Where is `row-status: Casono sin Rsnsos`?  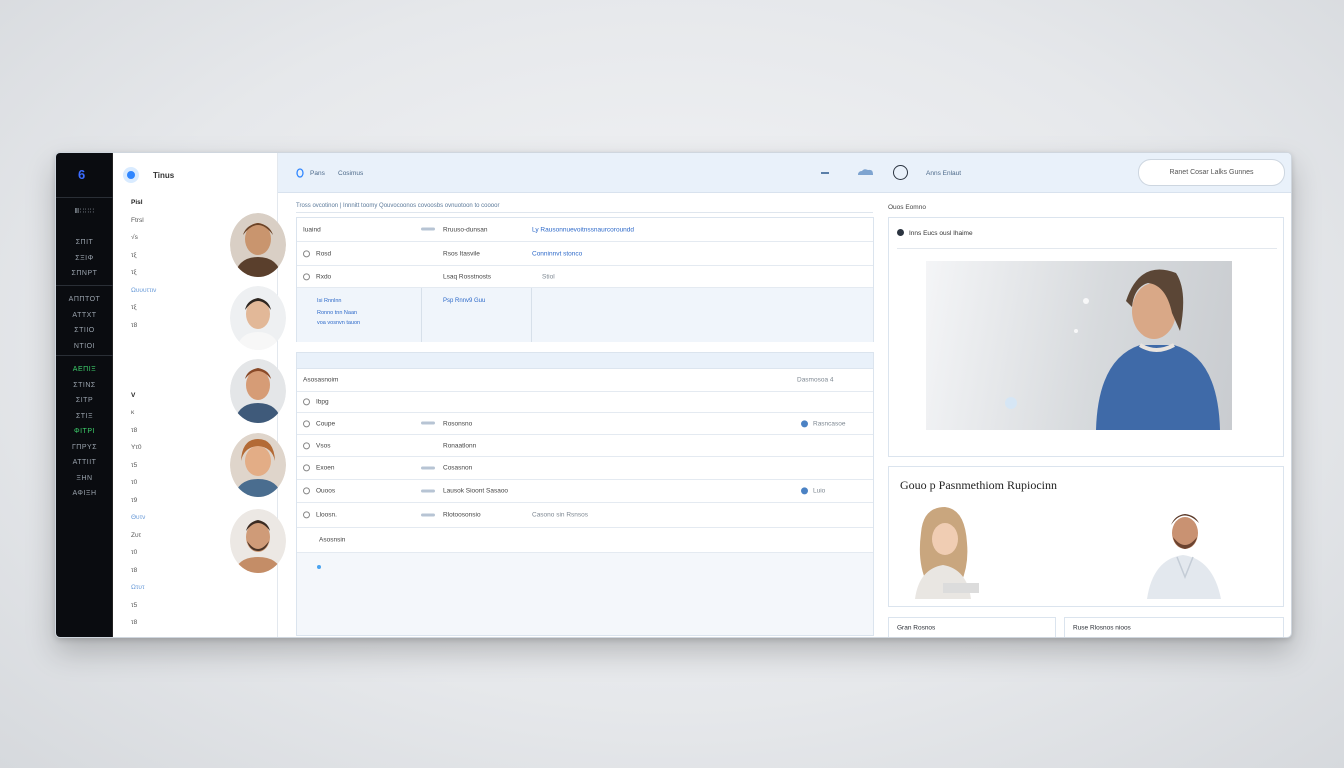
row-status: Casono sin Rsnsos is located at coordinates (560, 515).